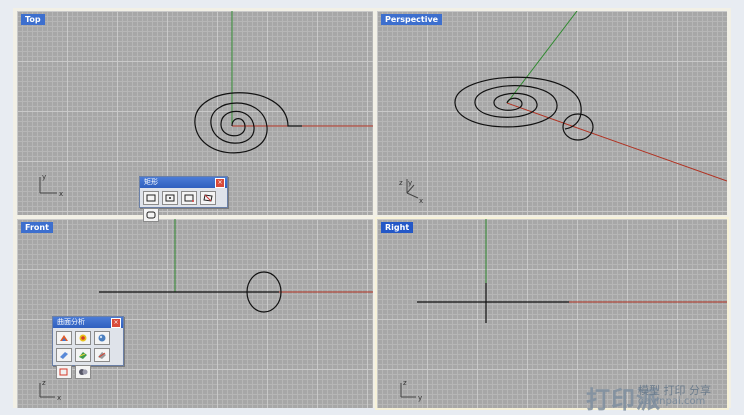 The width and height of the screenshot is (744, 415). Describe the element at coordinates (102, 338) in the screenshot. I see `environment-map-icon` at that location.